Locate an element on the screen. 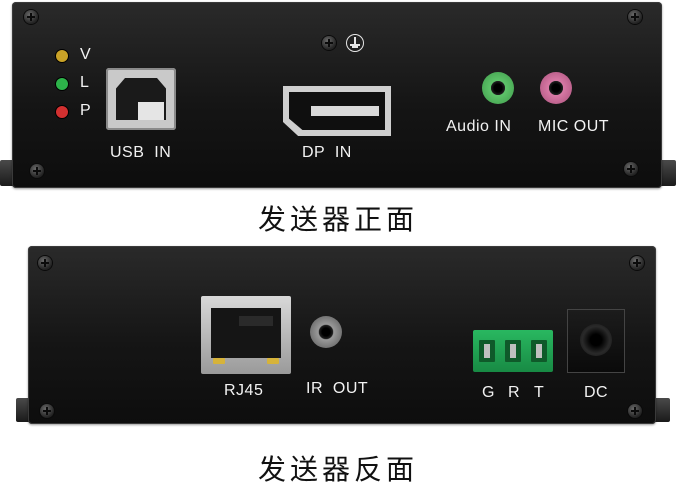 The image size is (676, 488). mic-out-jack is located at coordinates (556, 88).